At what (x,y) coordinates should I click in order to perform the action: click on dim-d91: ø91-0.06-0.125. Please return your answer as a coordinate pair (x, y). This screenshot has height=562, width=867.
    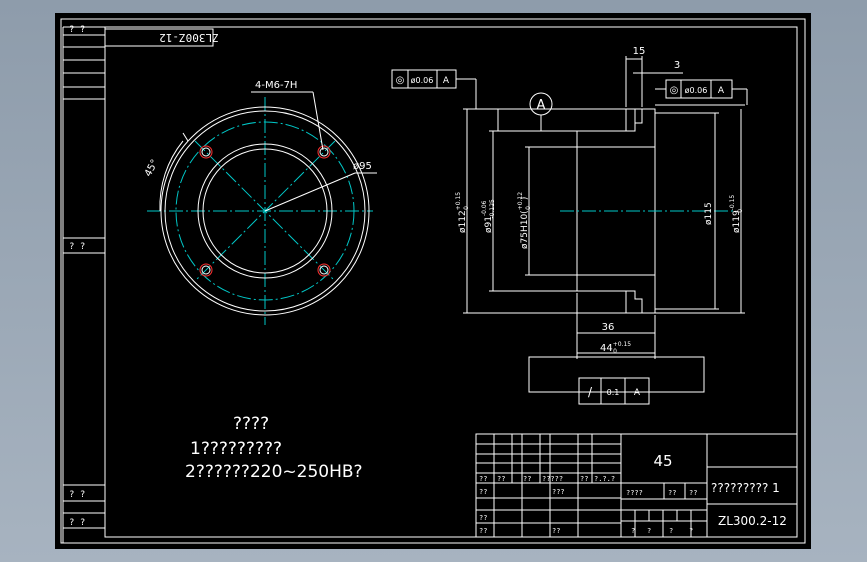
    Looking at the image, I should click on (488, 216).